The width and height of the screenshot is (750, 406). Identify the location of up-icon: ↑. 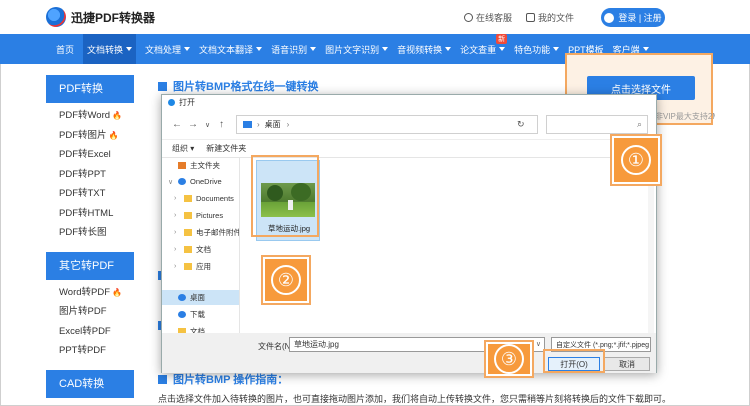
(221, 124).